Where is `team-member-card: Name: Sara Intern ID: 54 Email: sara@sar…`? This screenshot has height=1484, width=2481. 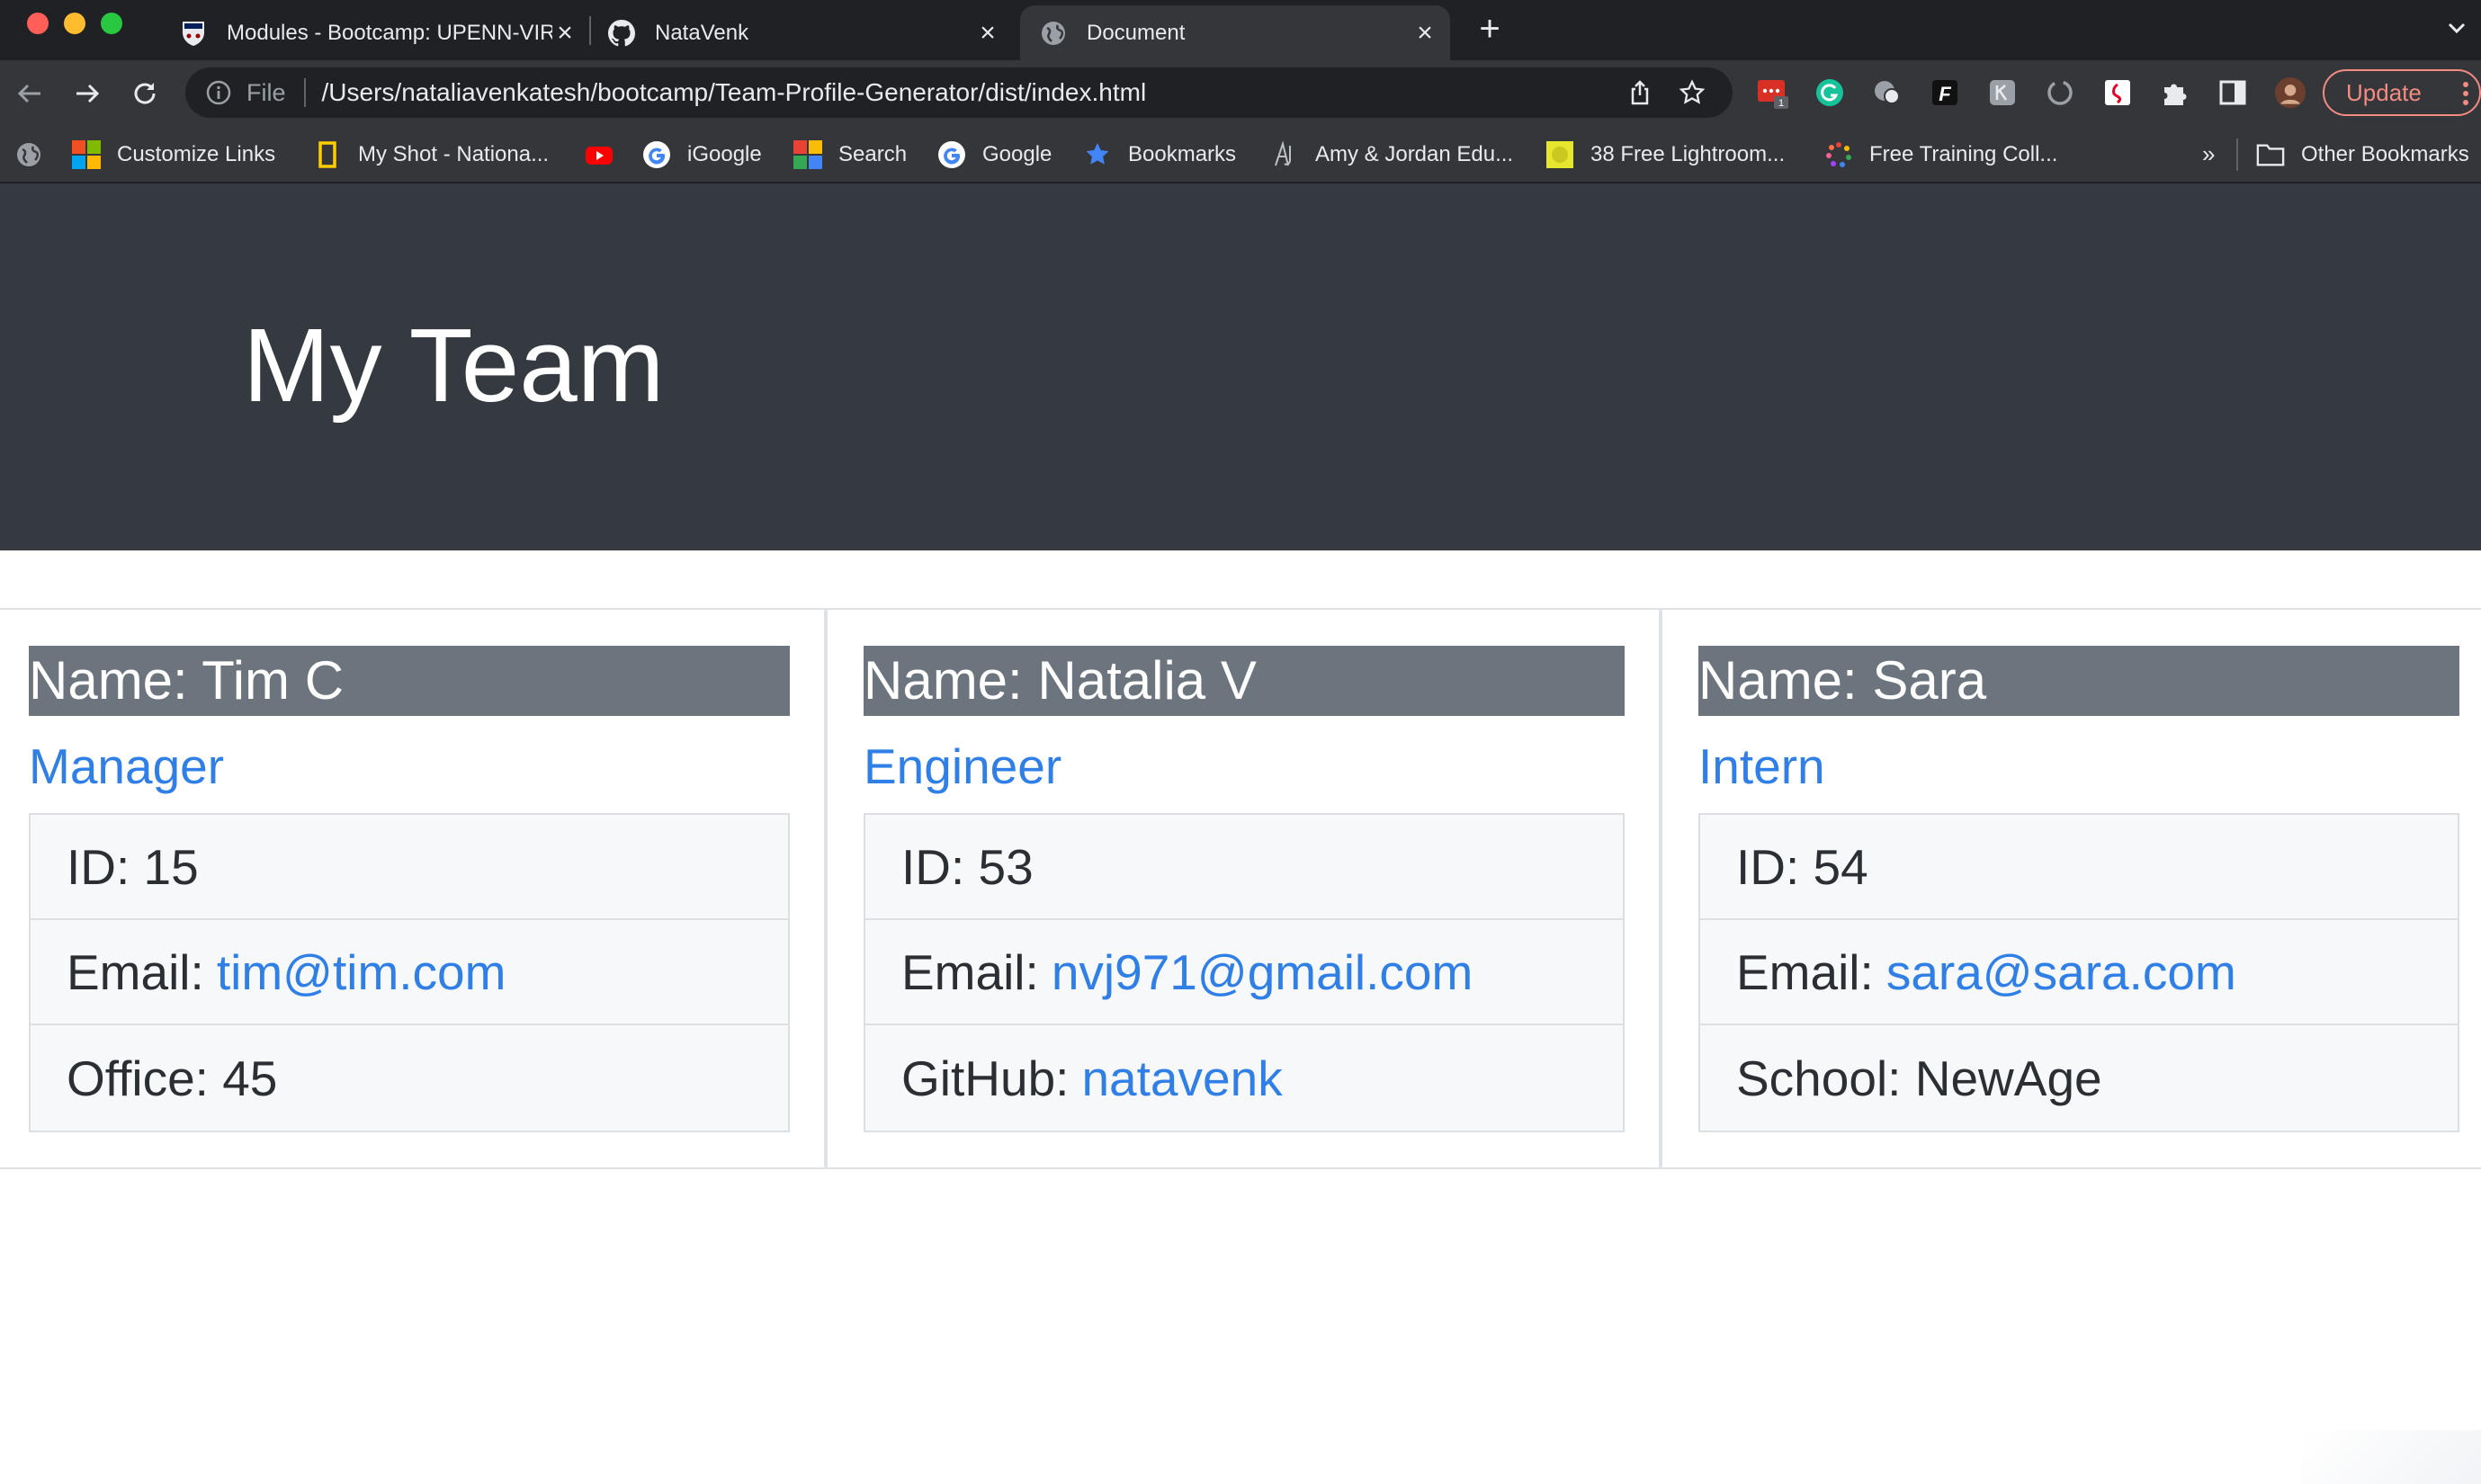 team-member-card: Name: Sara Intern ID: 54 Email: sara@sar… is located at coordinates (2071, 888).